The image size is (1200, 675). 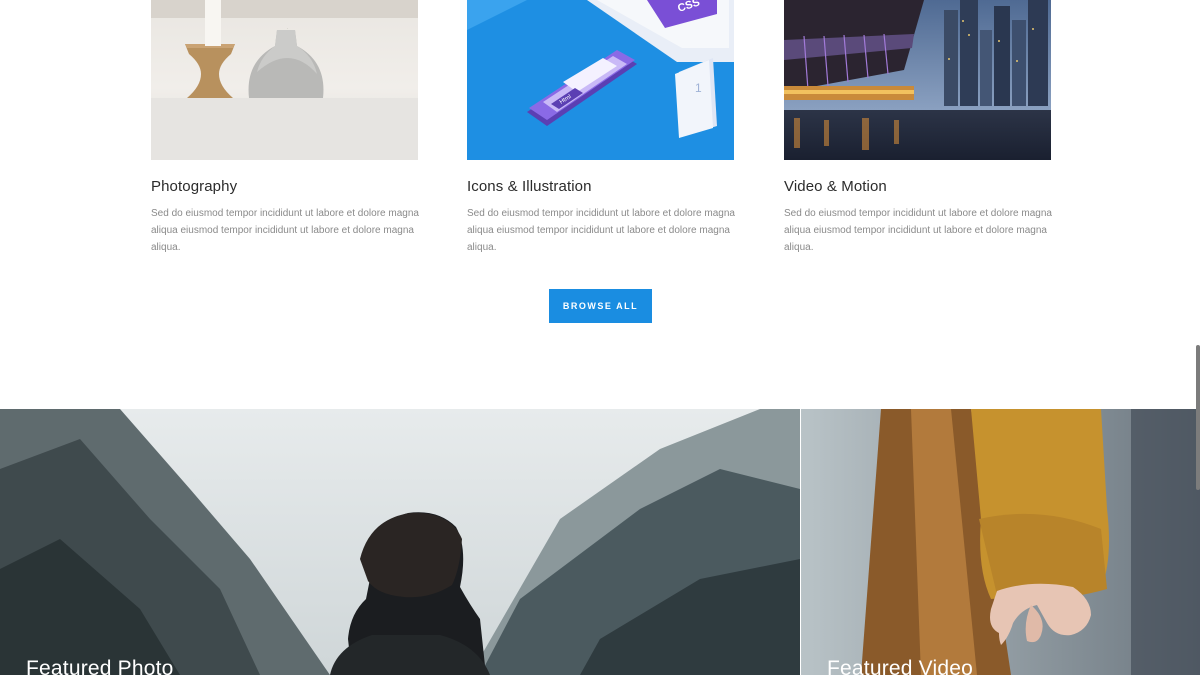 I want to click on isometric-devices-illustration: CSS Html 1, so click(x=600, y=69).